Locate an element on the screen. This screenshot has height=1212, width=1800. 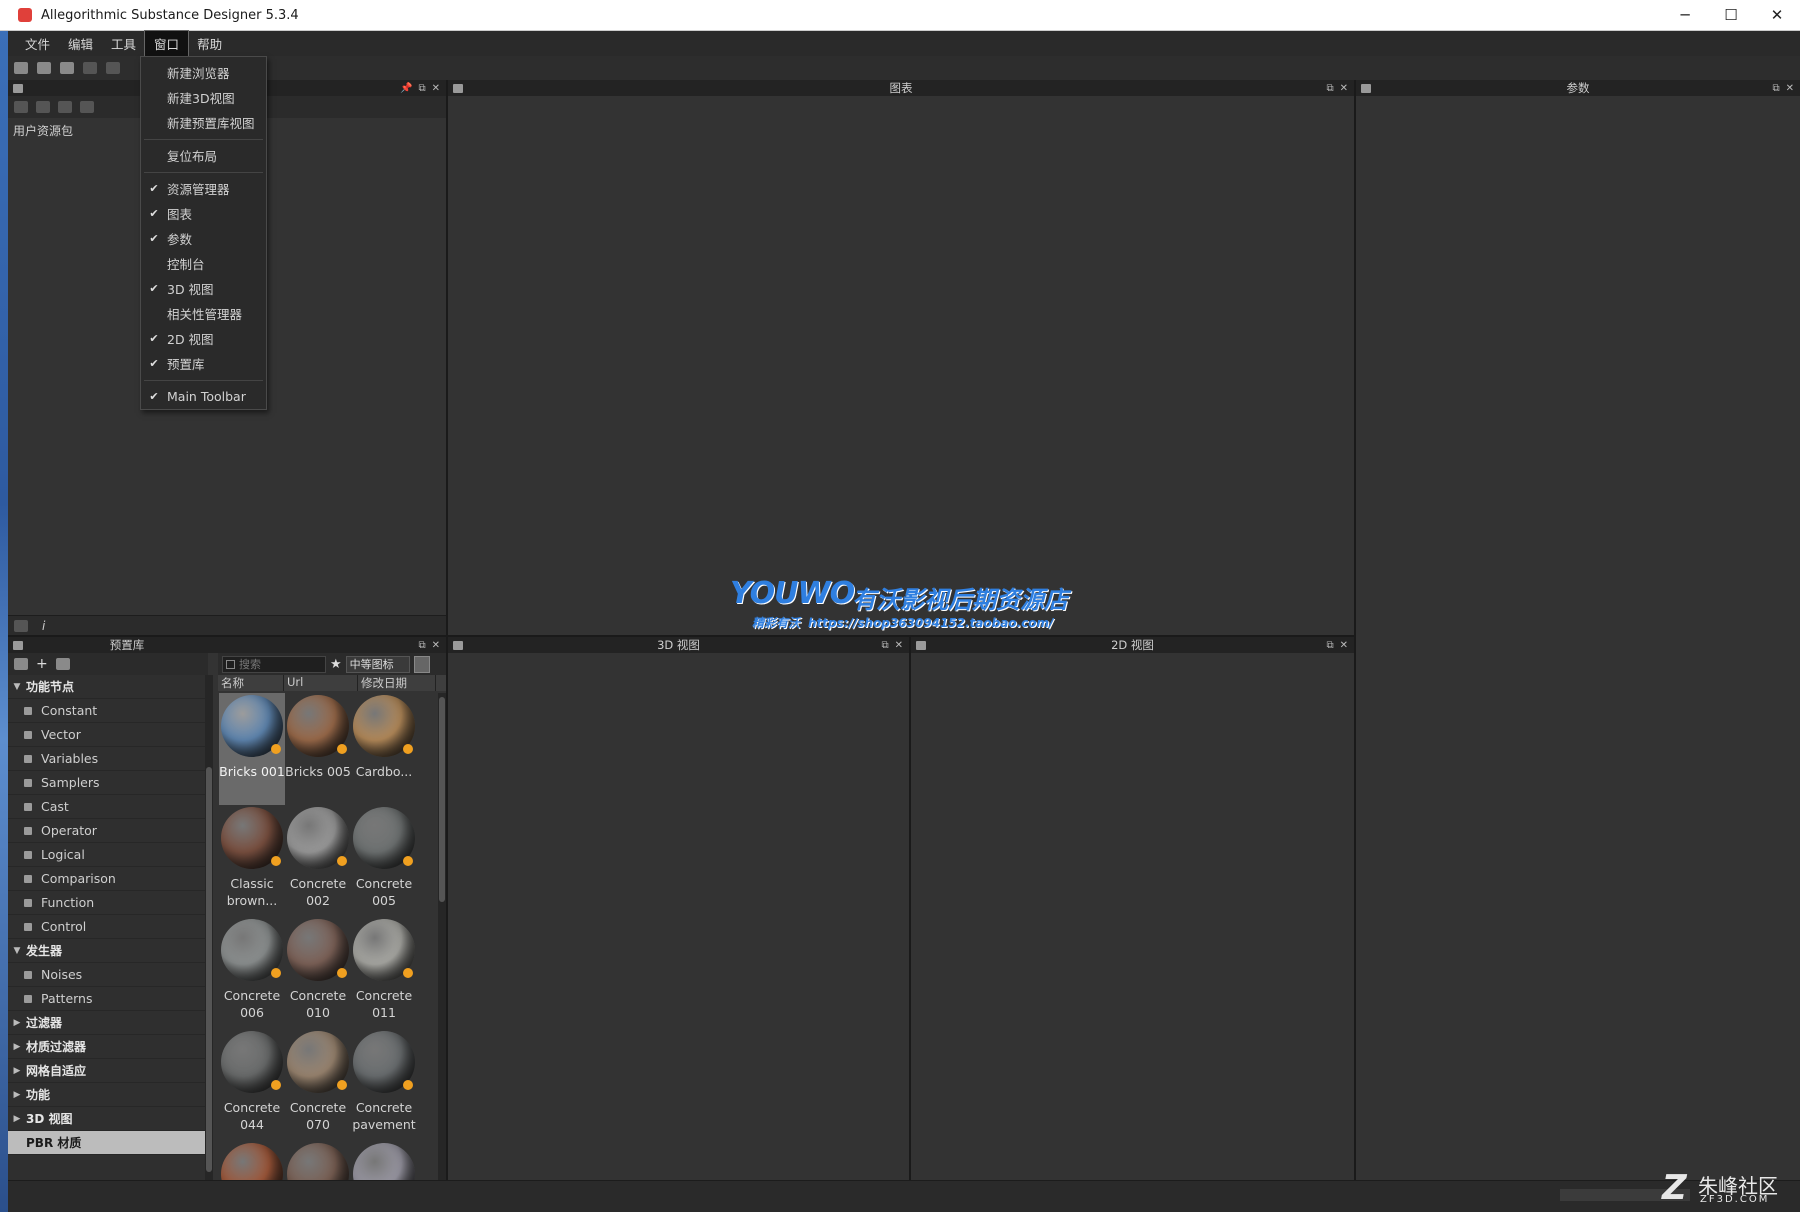
settings-icon is located at coordinates (87, 107).